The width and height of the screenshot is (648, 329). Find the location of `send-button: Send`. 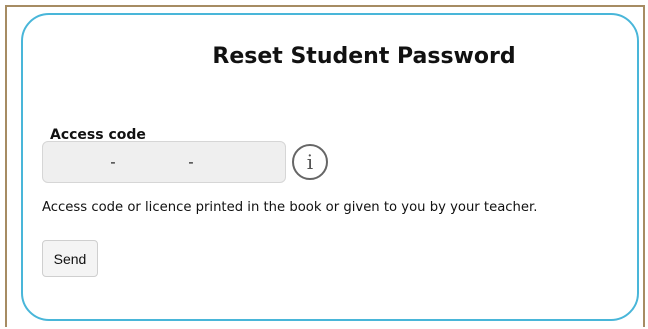

send-button: Send is located at coordinates (70, 258).